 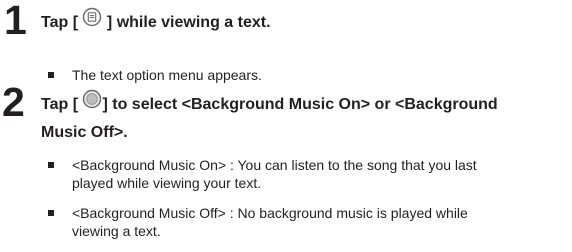 I want to click on step-1-number: 1, so click(x=15, y=21).